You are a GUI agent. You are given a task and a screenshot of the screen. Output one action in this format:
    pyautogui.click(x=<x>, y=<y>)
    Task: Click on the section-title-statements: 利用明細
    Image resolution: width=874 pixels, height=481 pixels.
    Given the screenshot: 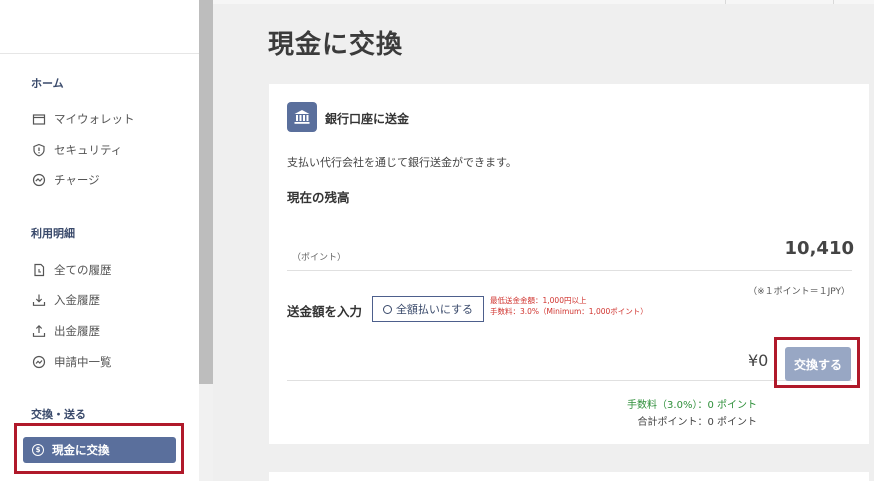 What is the action you would take?
    pyautogui.click(x=53, y=233)
    